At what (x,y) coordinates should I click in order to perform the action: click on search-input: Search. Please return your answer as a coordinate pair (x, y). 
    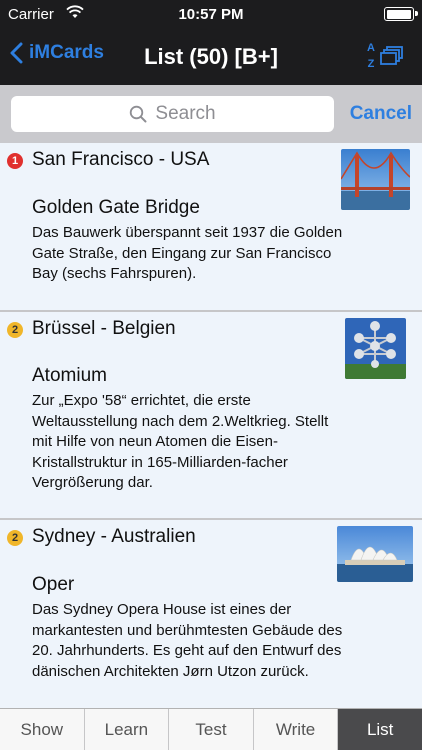
    Looking at the image, I should click on (172, 114).